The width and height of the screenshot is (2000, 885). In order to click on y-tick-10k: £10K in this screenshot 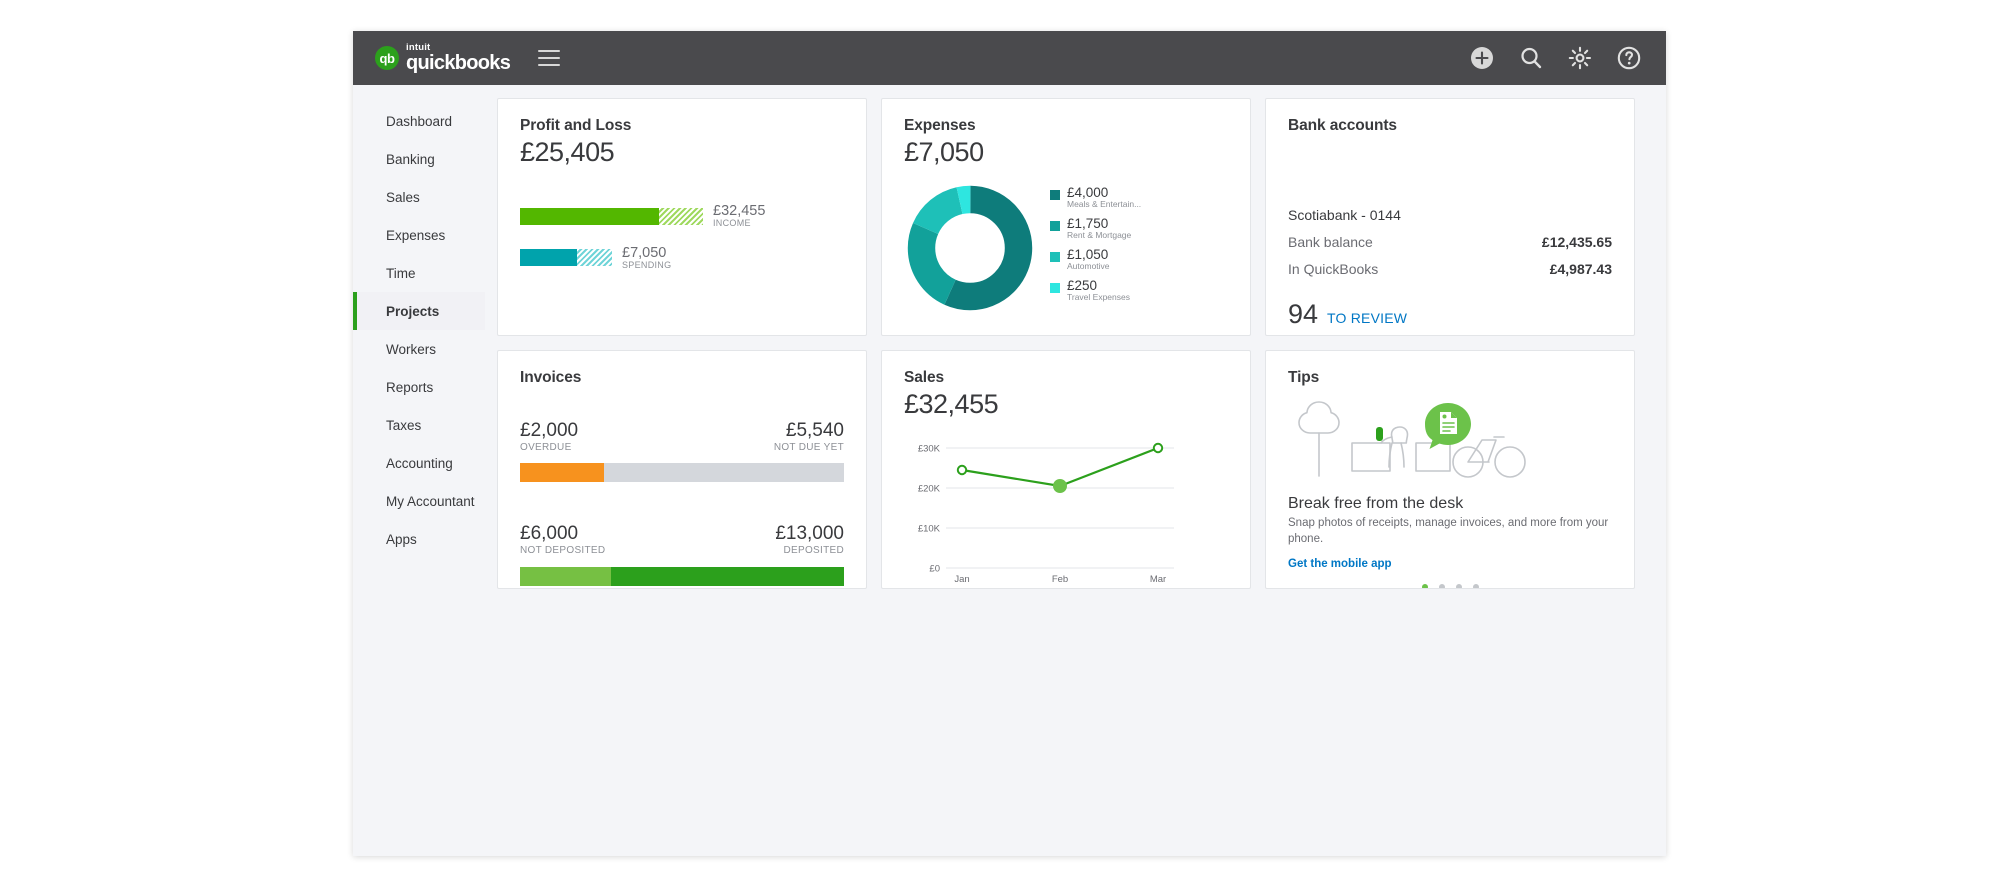, I will do `click(929, 529)`.